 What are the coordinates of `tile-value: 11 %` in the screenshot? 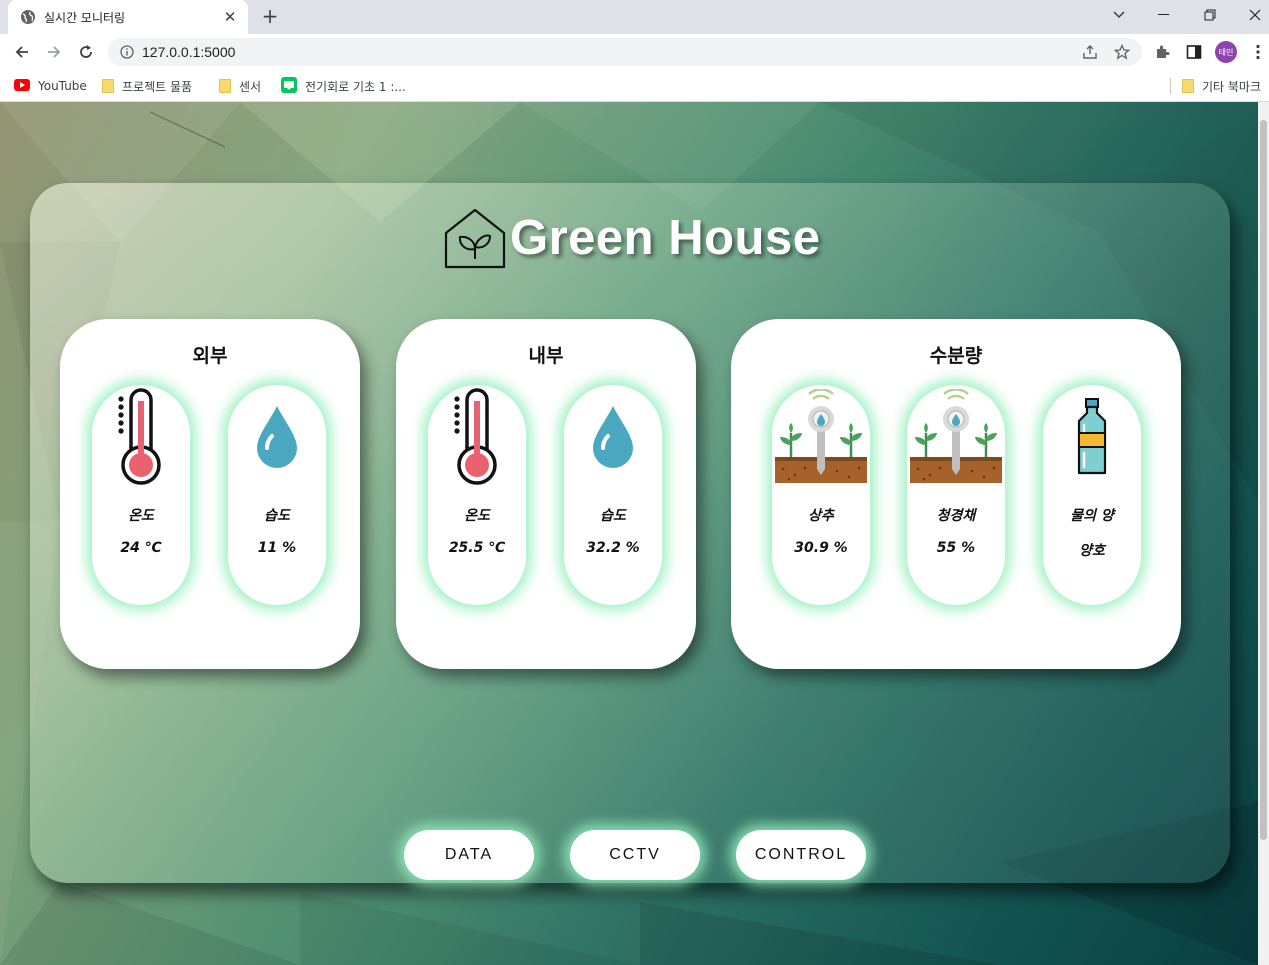 It's located at (277, 548).